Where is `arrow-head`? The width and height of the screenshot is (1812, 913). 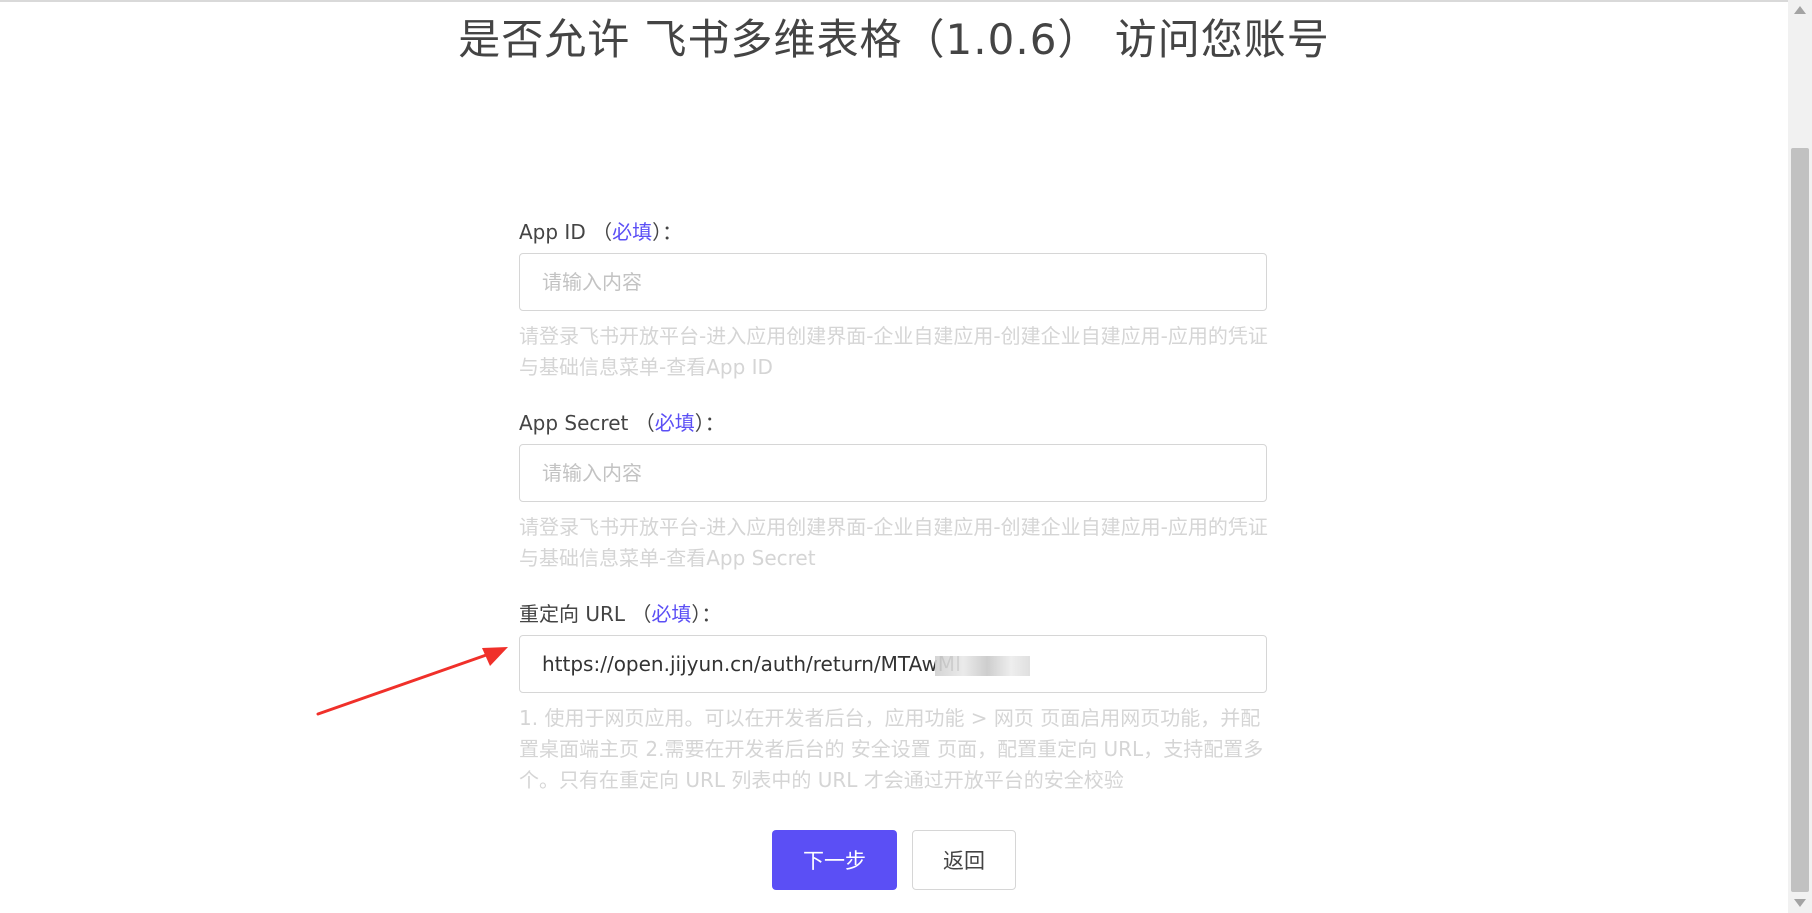
arrow-head is located at coordinates (495, 656).